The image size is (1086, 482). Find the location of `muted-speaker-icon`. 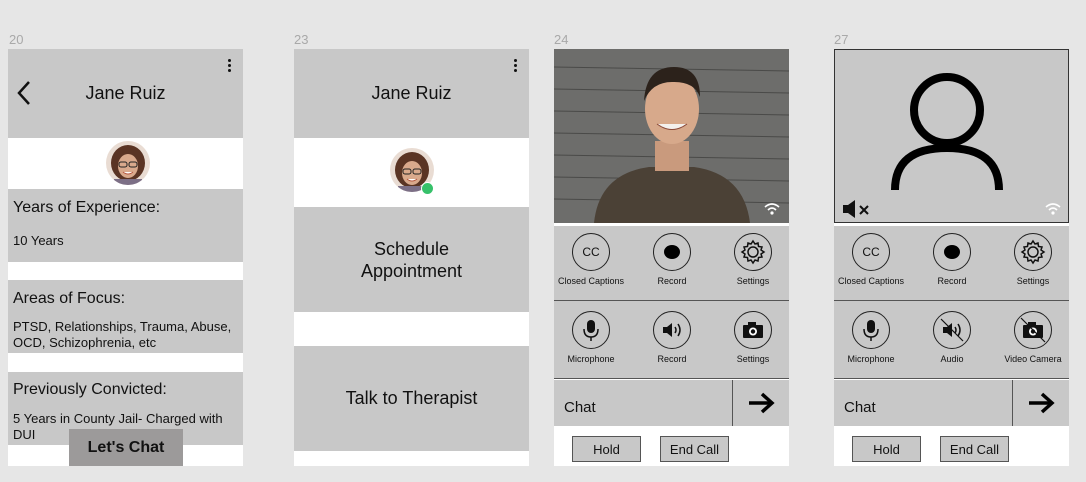

muted-speaker-icon is located at coordinates (856, 209).